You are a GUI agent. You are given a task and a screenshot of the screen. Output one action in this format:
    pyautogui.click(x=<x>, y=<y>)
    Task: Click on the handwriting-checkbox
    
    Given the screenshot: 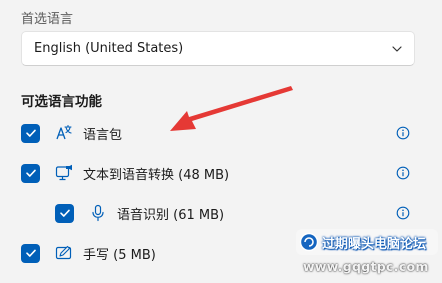 What is the action you would take?
    pyautogui.click(x=30, y=253)
    